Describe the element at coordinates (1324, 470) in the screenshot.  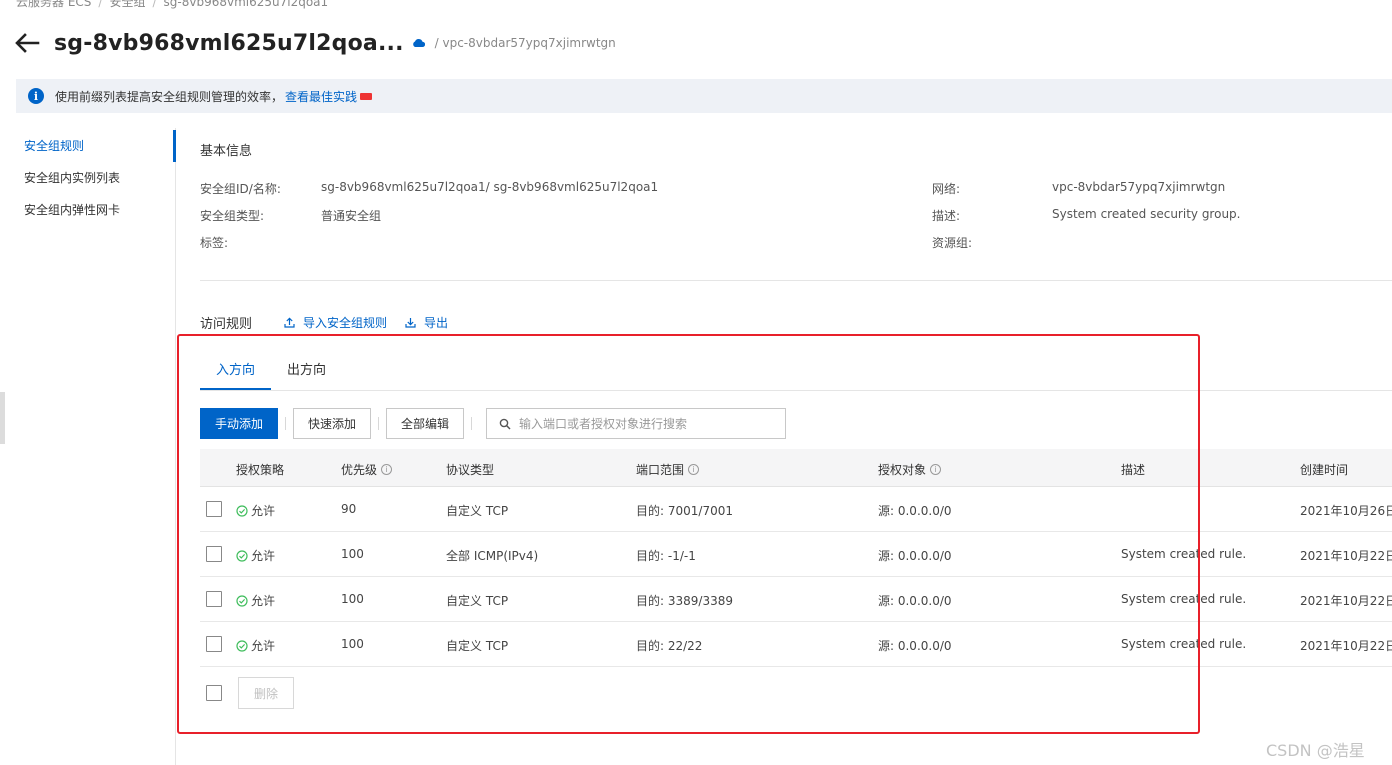
I see `col-created: 创建时间` at that location.